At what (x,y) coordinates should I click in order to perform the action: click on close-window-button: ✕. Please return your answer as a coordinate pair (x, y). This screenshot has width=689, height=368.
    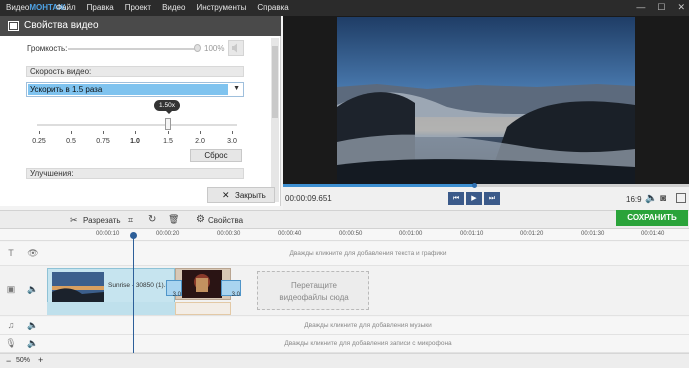
    Looking at the image, I should click on (681, 7).